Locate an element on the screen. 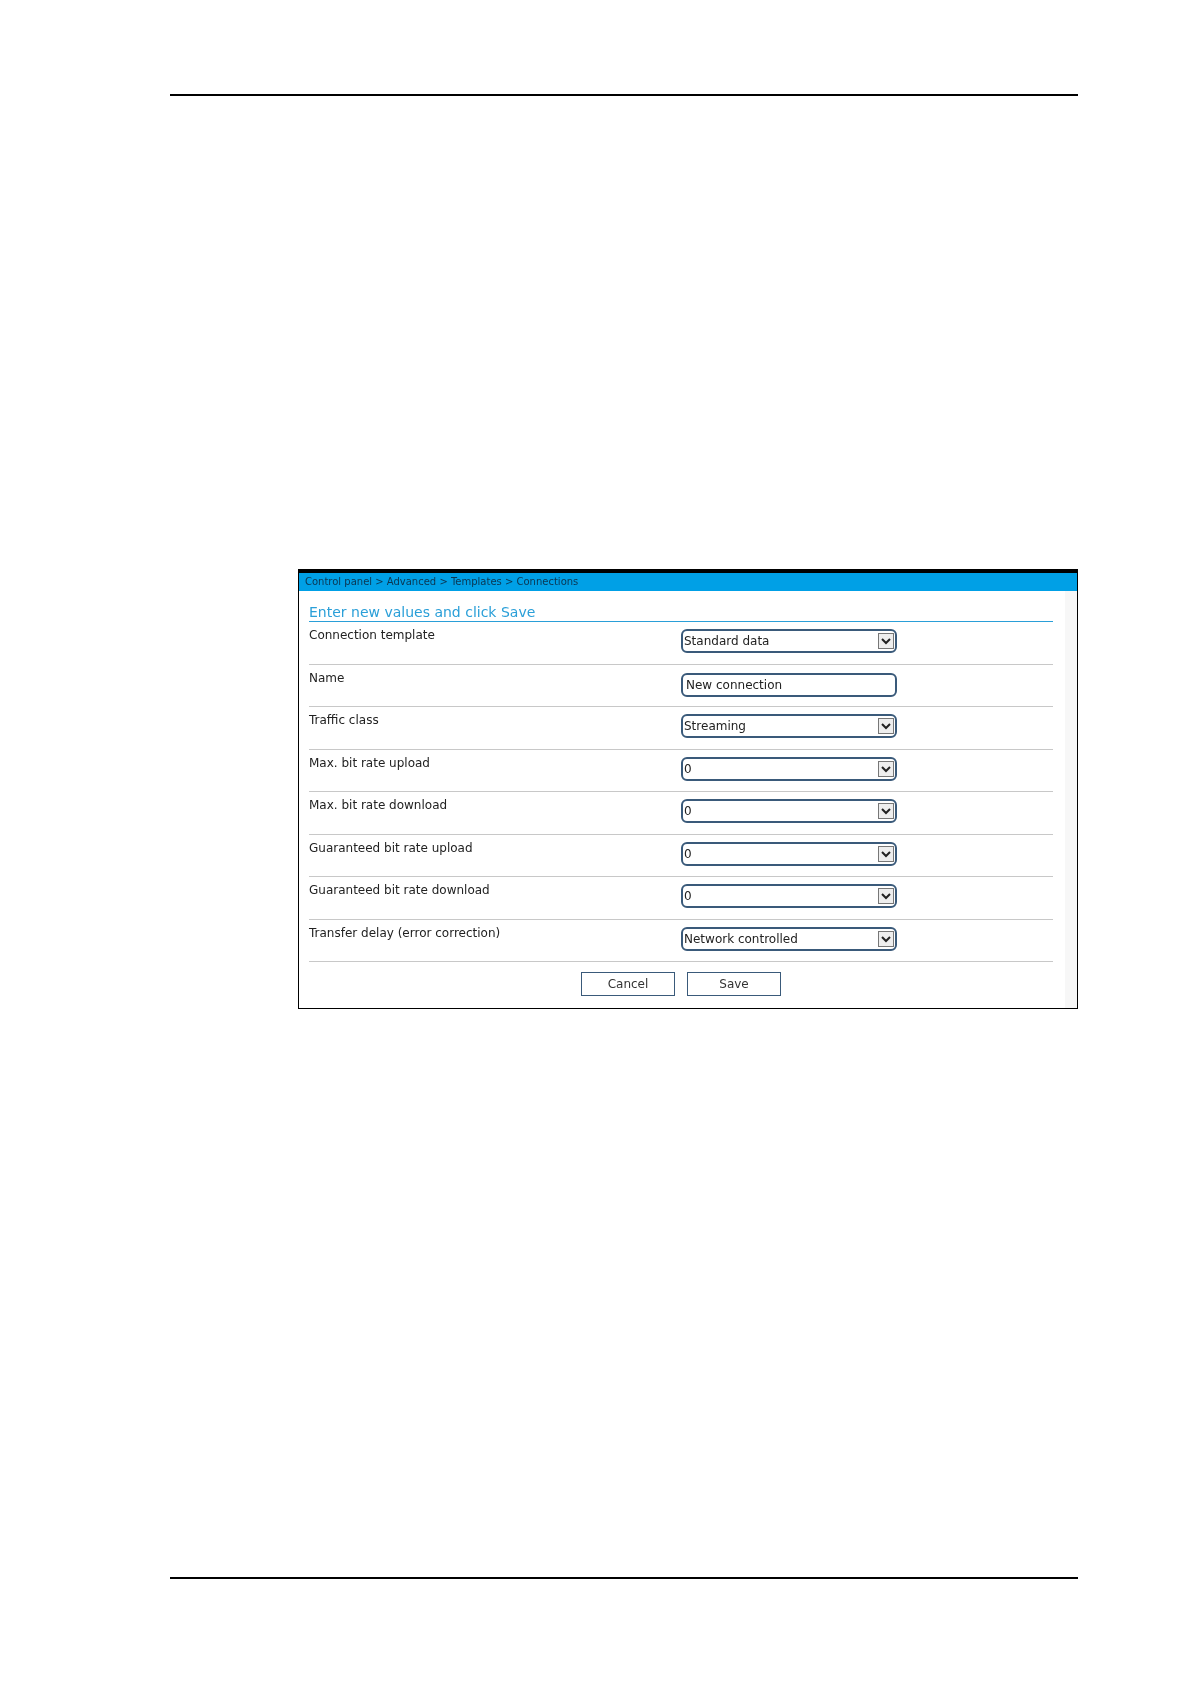  field-label: Max. bit rate download is located at coordinates (379, 805).